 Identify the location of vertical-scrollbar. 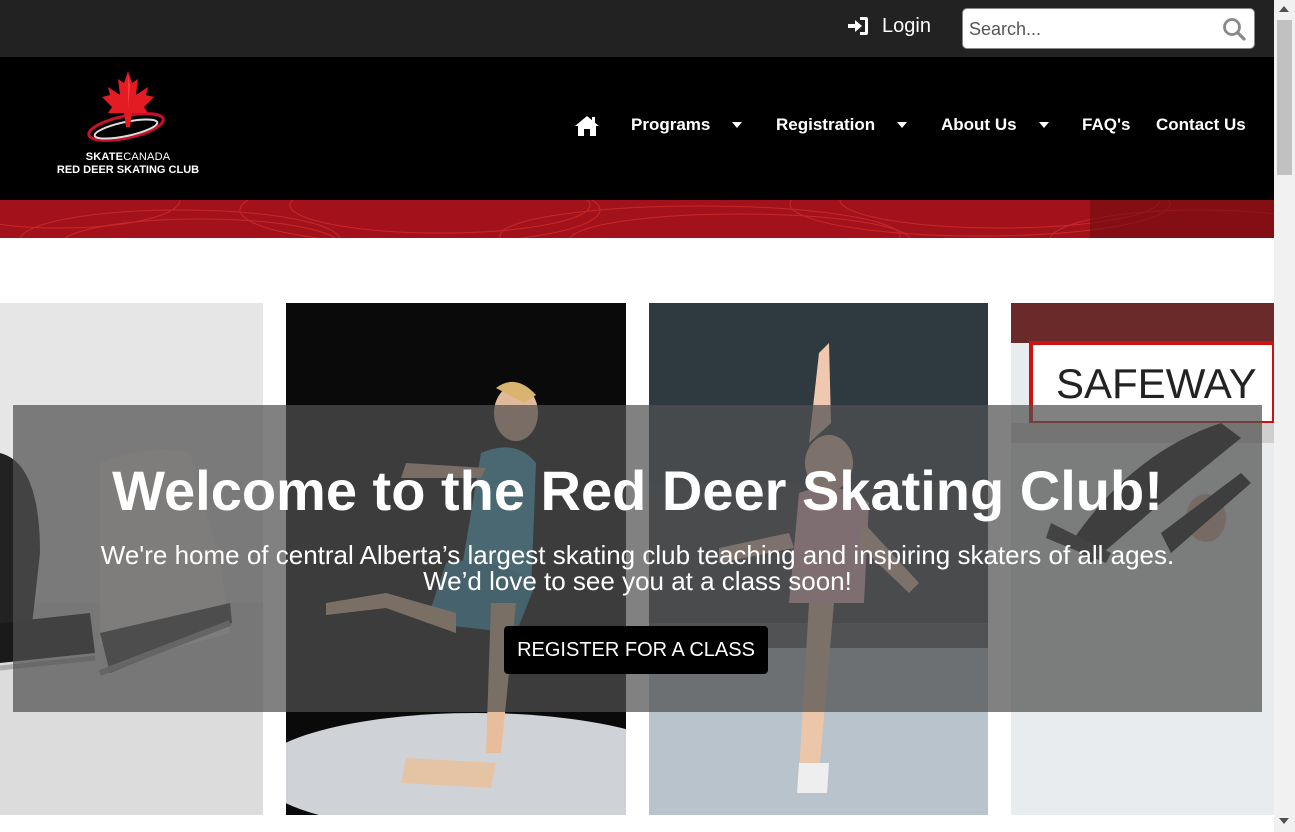
(1284, 416).